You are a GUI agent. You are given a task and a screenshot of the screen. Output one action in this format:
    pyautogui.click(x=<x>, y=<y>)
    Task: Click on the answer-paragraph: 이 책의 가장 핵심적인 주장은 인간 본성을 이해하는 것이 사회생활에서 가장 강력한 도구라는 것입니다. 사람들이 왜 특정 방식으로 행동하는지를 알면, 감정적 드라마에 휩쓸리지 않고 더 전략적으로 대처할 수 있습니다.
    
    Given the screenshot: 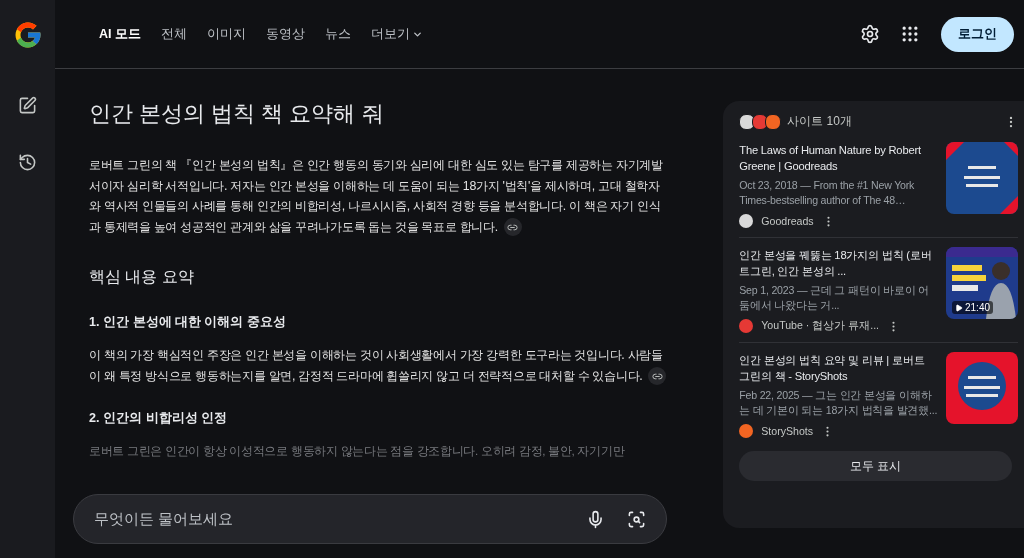 What is the action you would take?
    pyautogui.click(x=379, y=365)
    